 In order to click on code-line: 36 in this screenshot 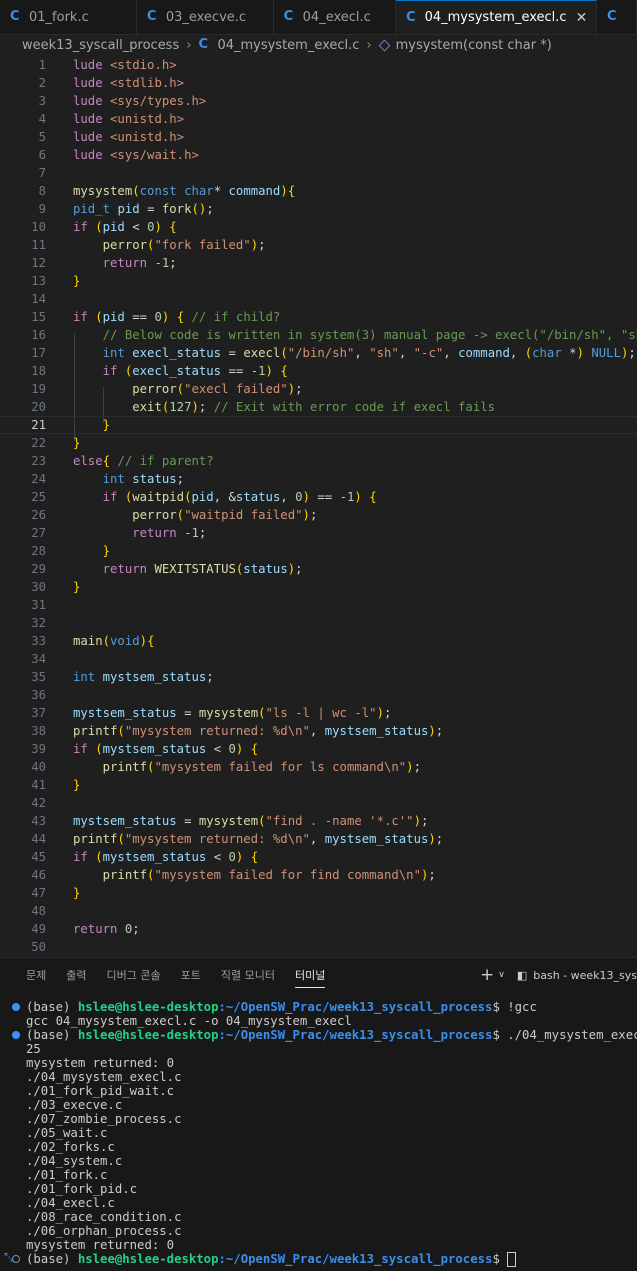, I will do `click(318, 695)`.